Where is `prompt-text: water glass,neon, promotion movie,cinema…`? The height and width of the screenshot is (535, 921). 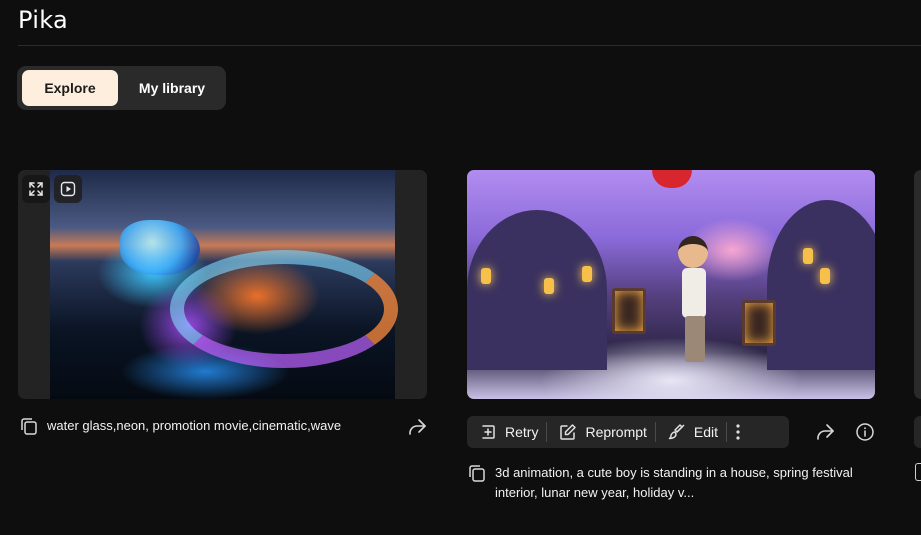
prompt-text: water glass,neon, promotion movie,cinema… is located at coordinates (194, 425).